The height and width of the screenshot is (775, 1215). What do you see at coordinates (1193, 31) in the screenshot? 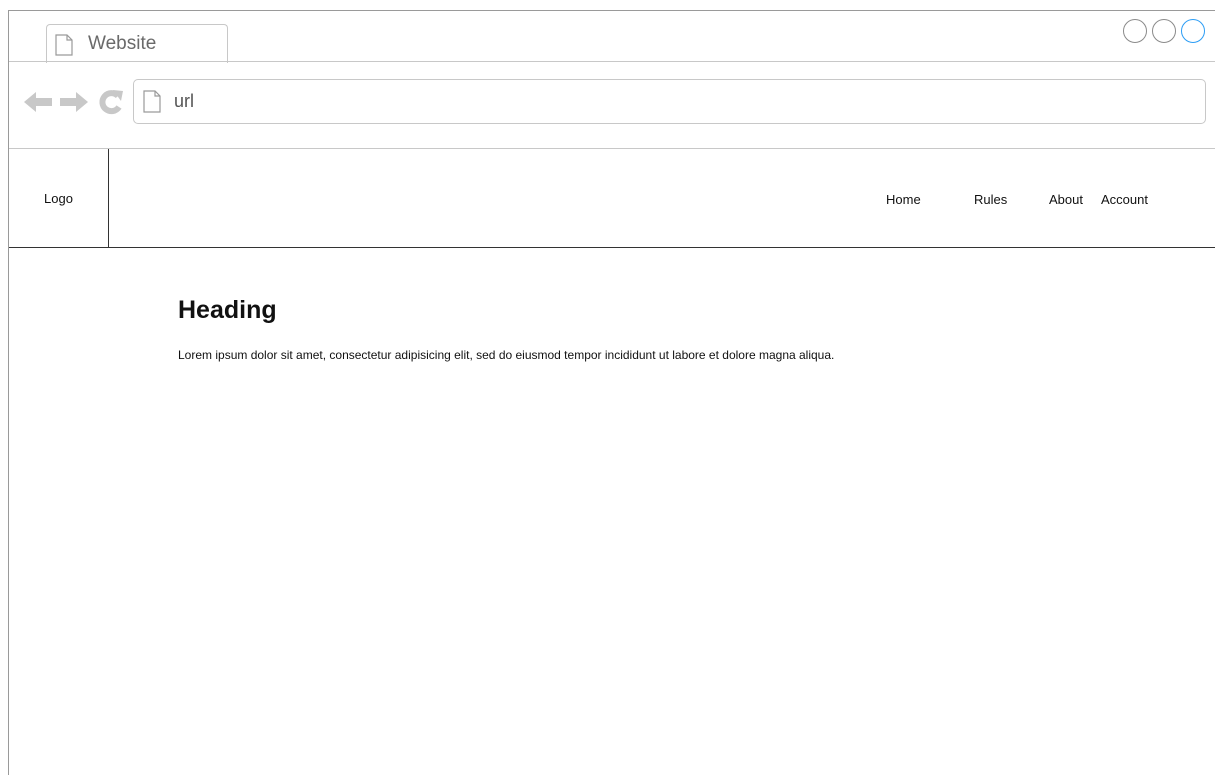
I see `close-button` at bounding box center [1193, 31].